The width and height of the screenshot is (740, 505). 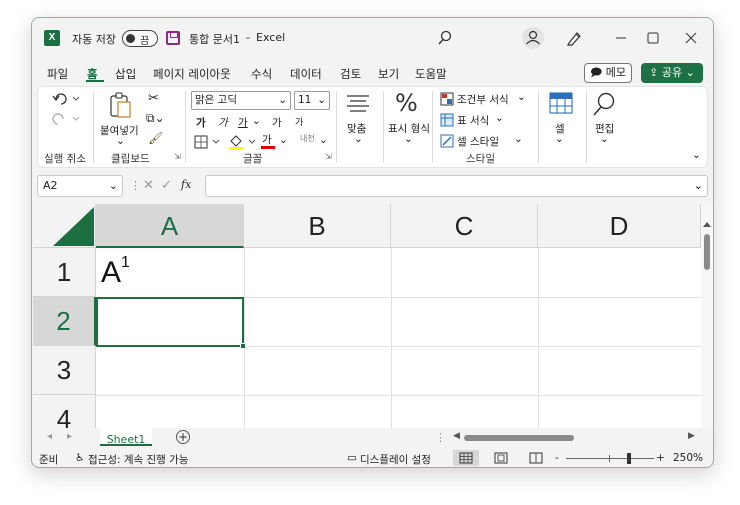 I want to click on cancel-icon: ✕, so click(x=148, y=185).